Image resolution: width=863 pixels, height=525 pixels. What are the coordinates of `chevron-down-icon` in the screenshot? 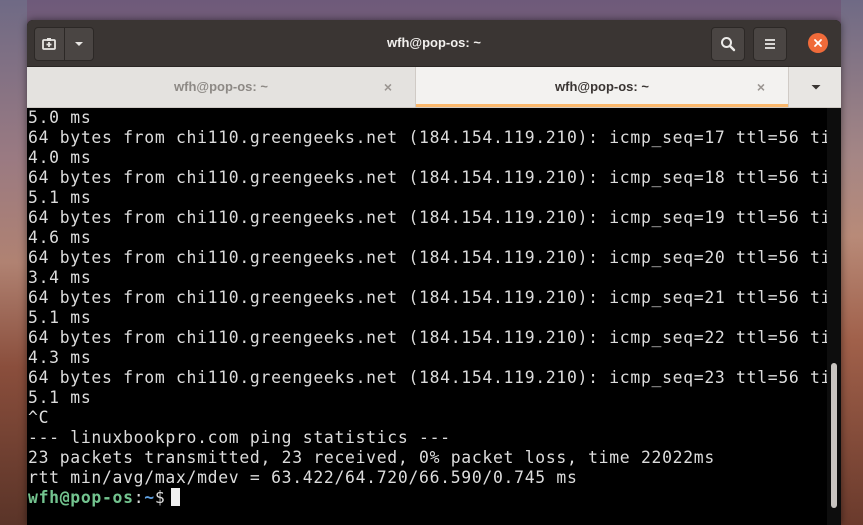 It's located at (815, 87).